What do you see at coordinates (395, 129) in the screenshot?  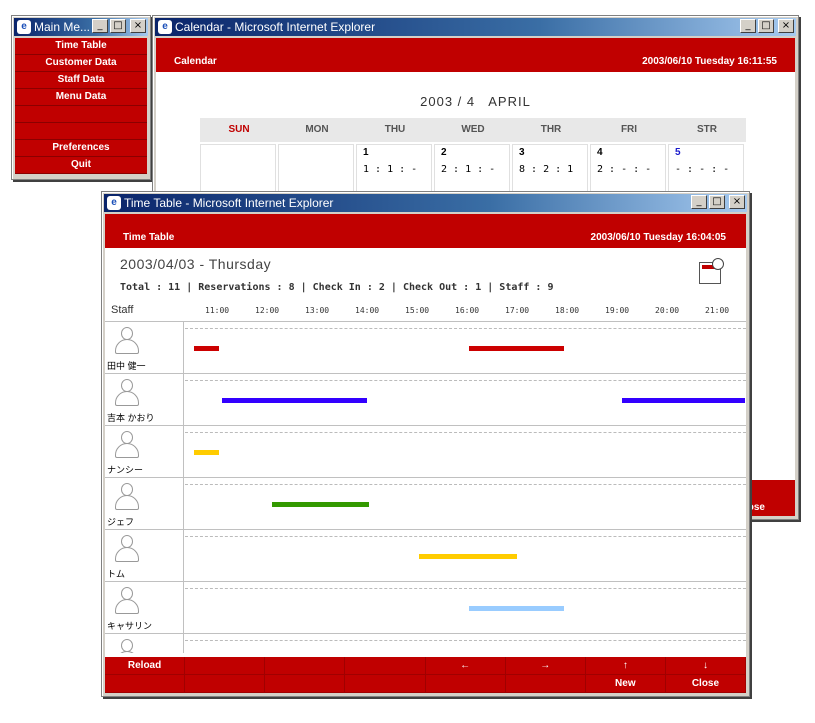 I see `weekday-tue: THU` at bounding box center [395, 129].